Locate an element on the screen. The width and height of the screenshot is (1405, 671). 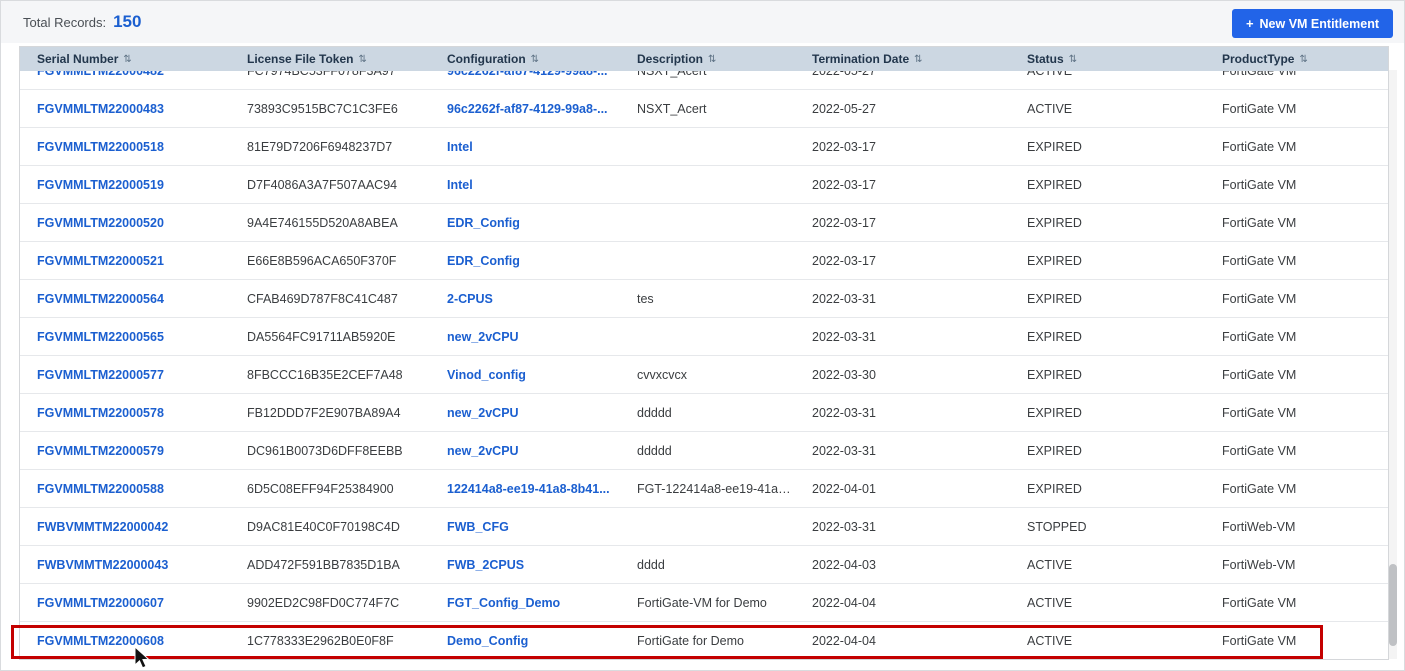
vertical-scrollbar-thumb is located at coordinates (1393, 605).